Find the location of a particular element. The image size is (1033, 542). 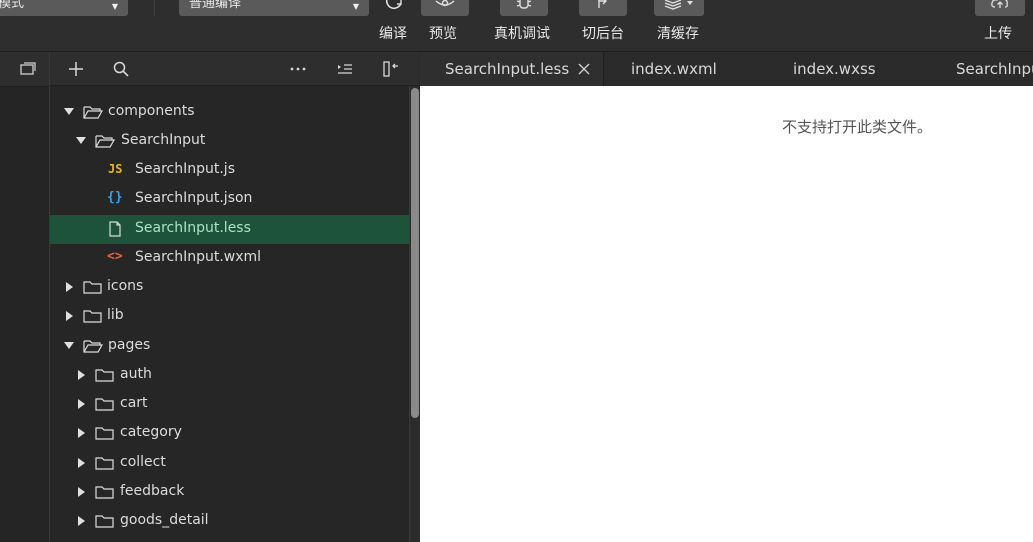

tree-item-icons: icons is located at coordinates (229, 287).